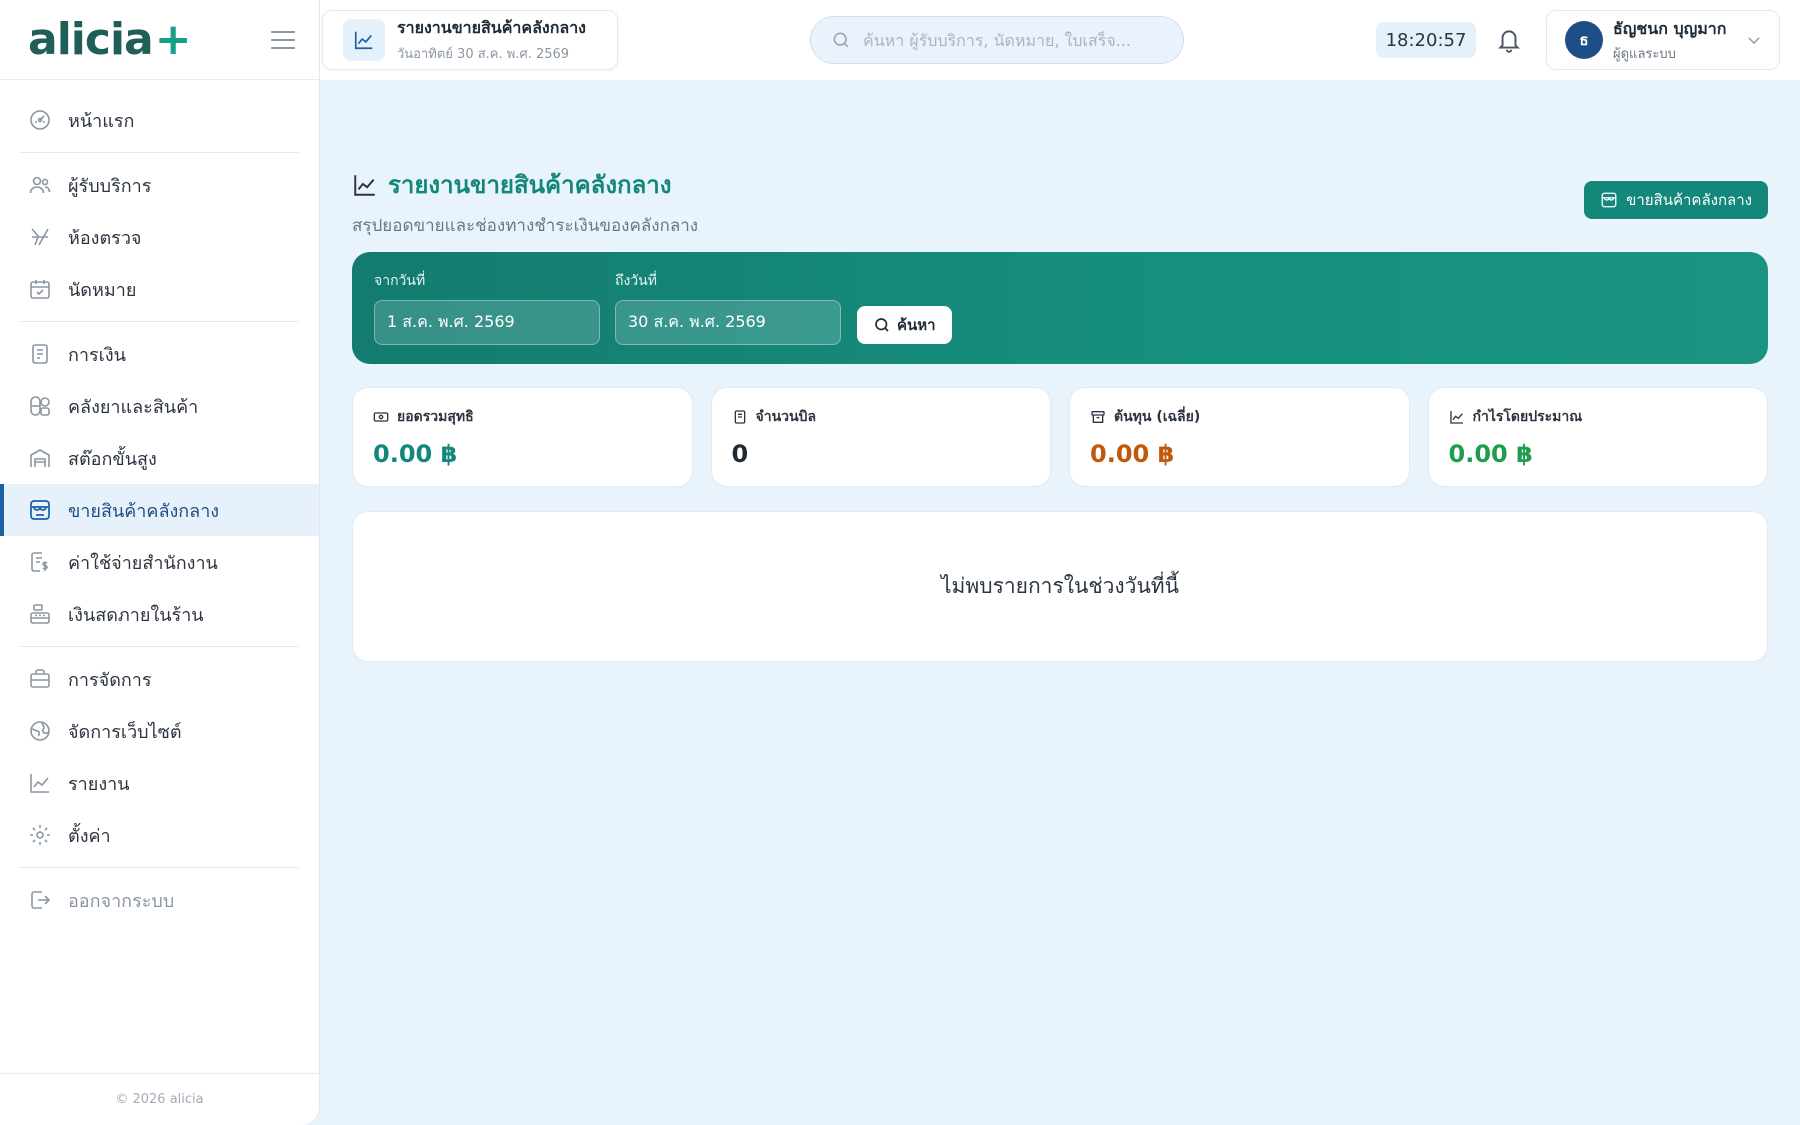 Image resolution: width=1800 pixels, height=1125 pixels. Describe the element at coordinates (916, 325) in the screenshot. I see `search-button-label: ค้นหา` at that location.